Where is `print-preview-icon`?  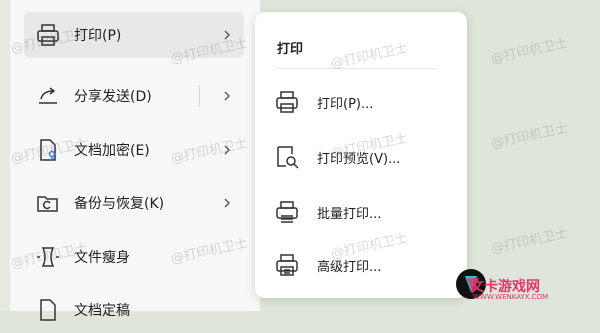 print-preview-icon is located at coordinates (287, 157).